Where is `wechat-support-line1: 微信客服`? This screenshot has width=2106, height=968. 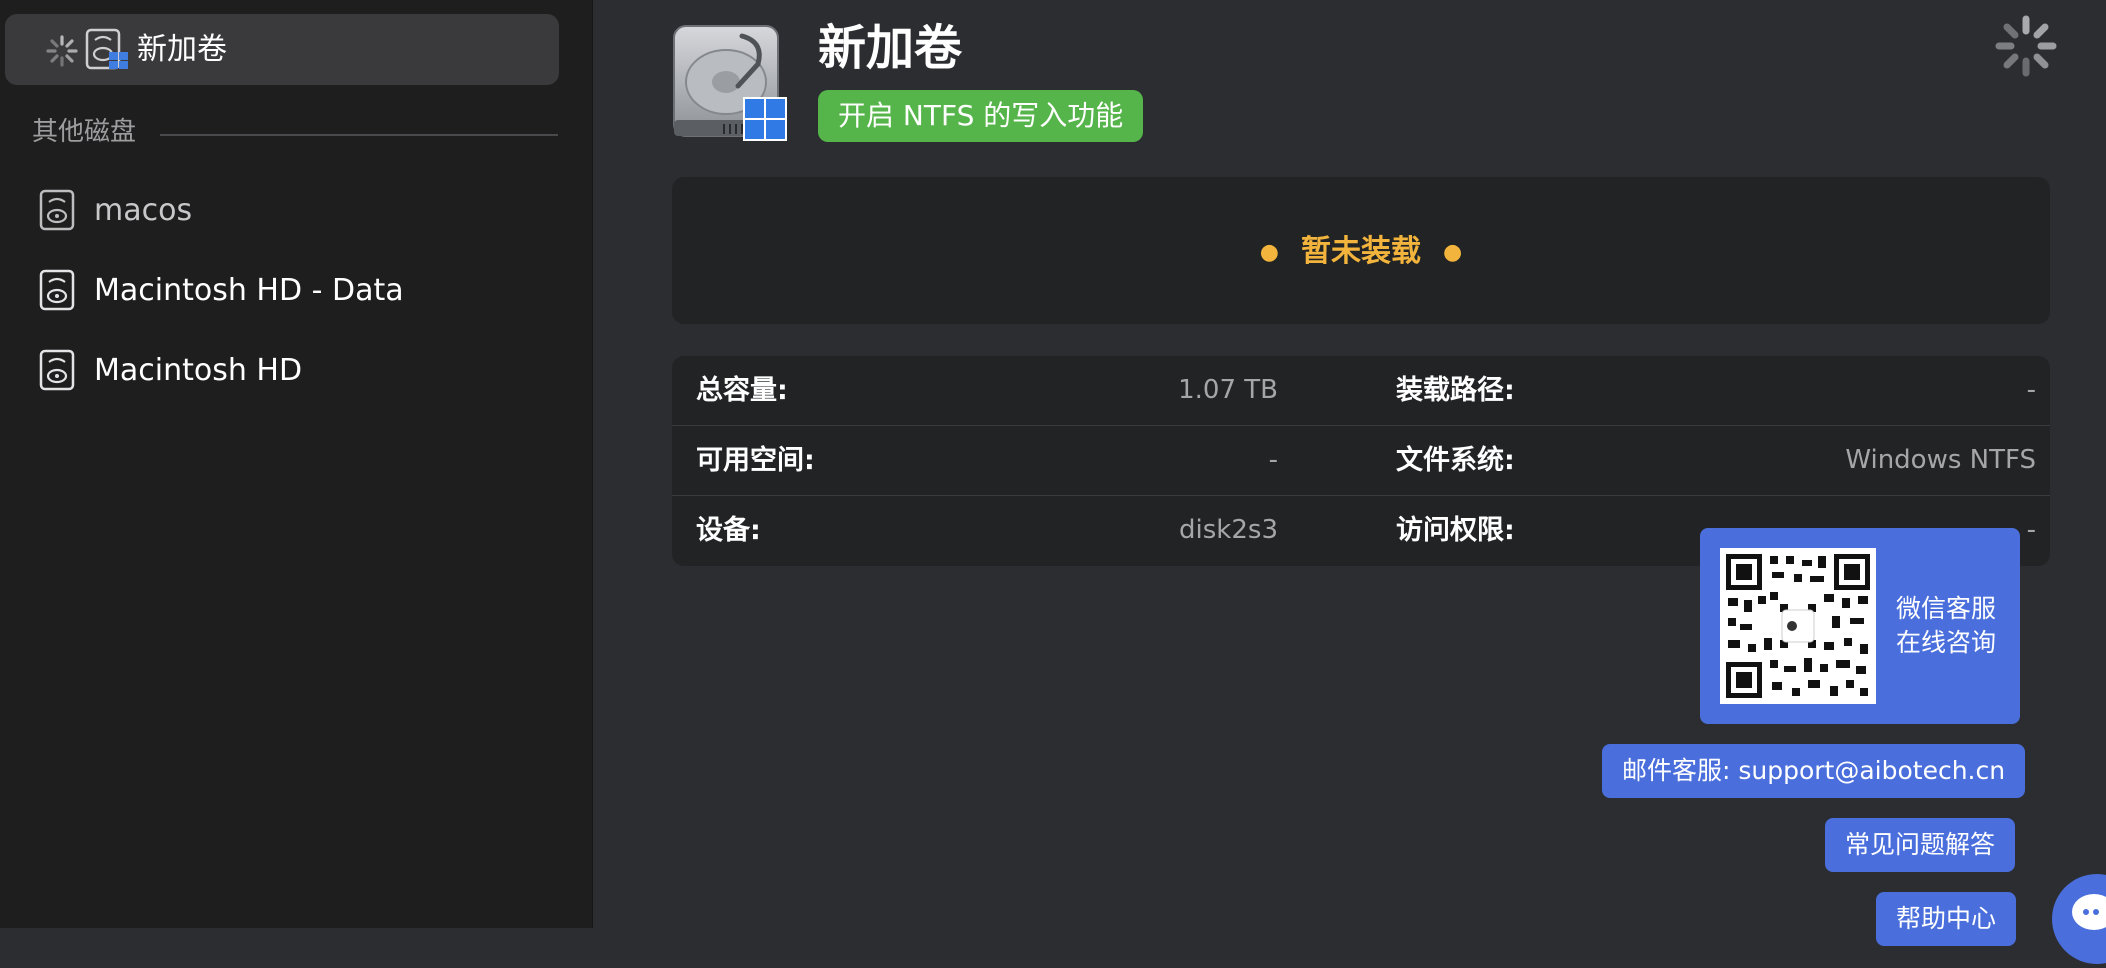 wechat-support-line1: 微信客服 is located at coordinates (1946, 608).